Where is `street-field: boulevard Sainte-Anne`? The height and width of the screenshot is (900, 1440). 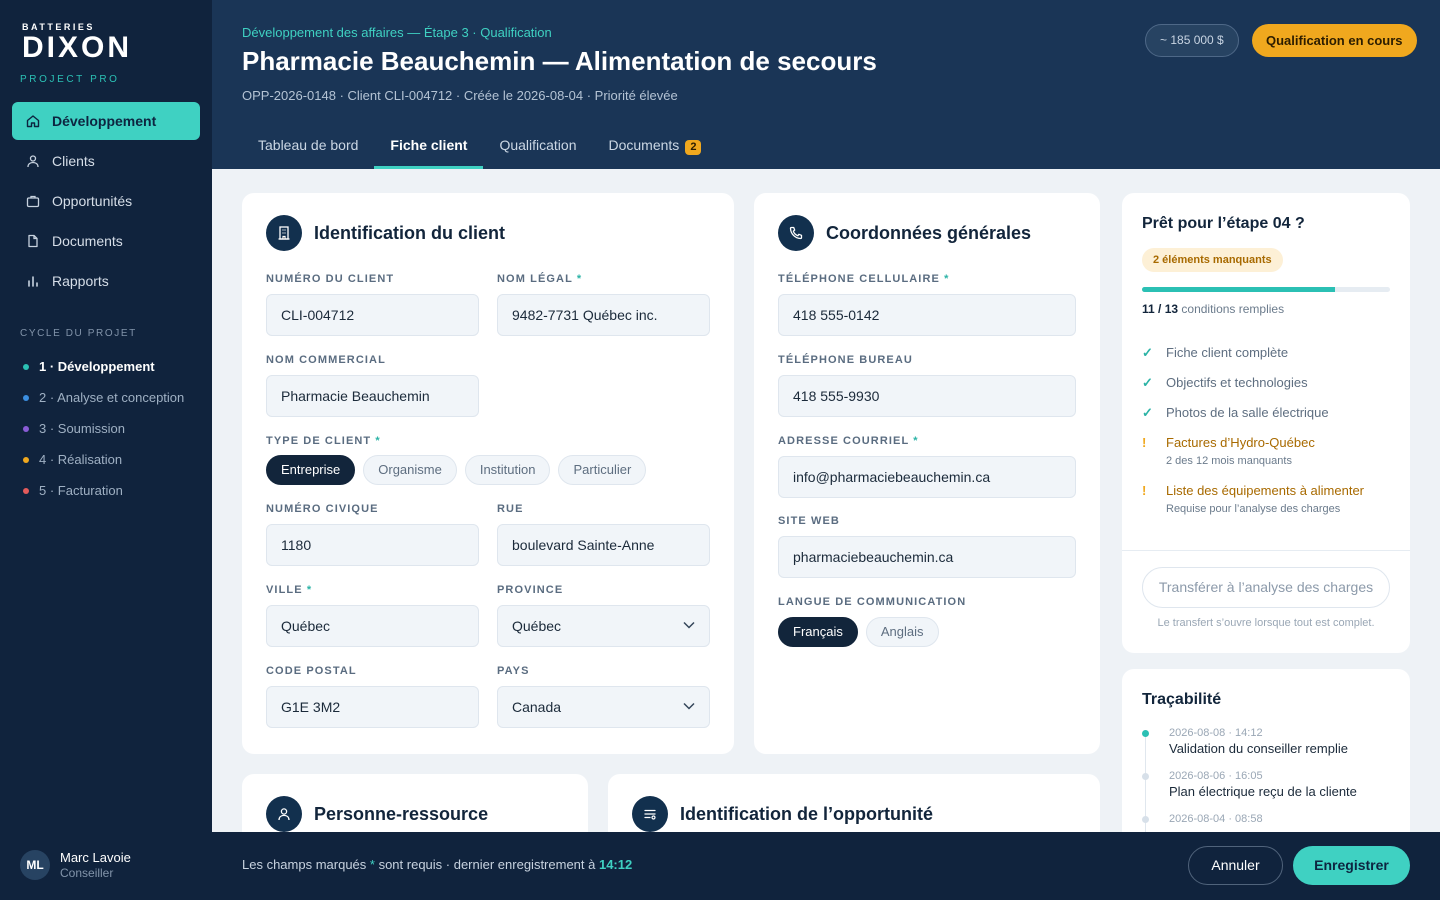 street-field: boulevard Sainte-Anne is located at coordinates (603, 545).